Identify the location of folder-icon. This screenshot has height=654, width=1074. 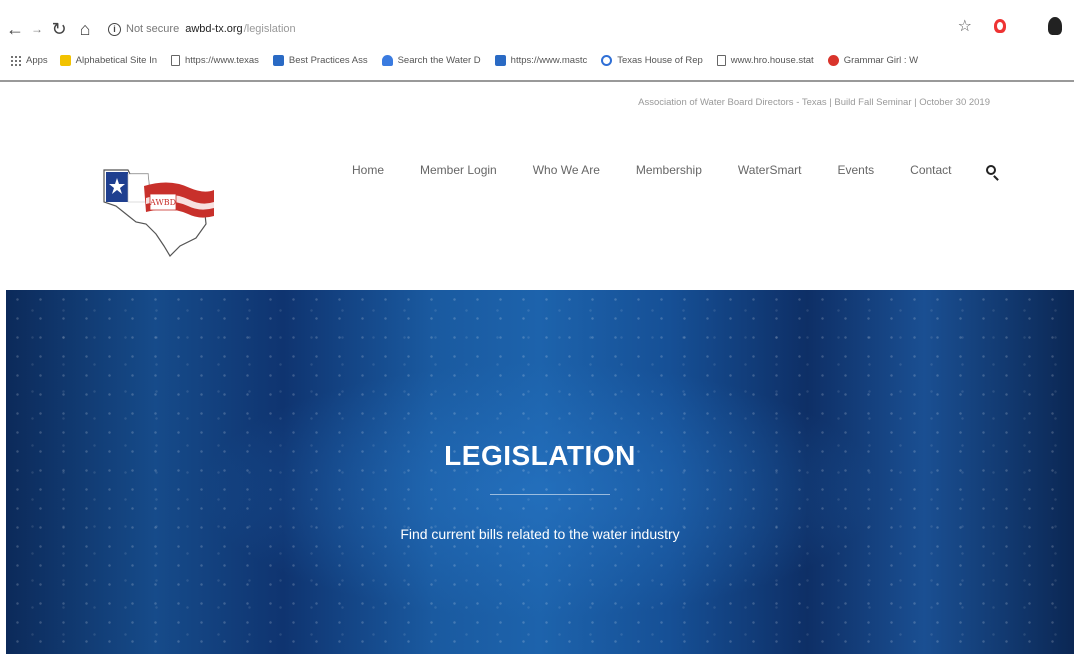
(65, 60).